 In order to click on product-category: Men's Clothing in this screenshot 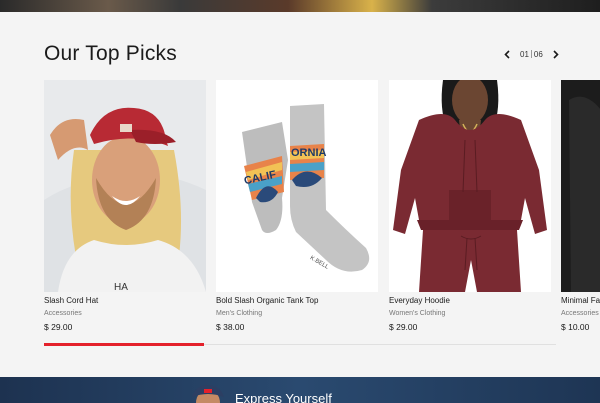, I will do `click(239, 313)`.